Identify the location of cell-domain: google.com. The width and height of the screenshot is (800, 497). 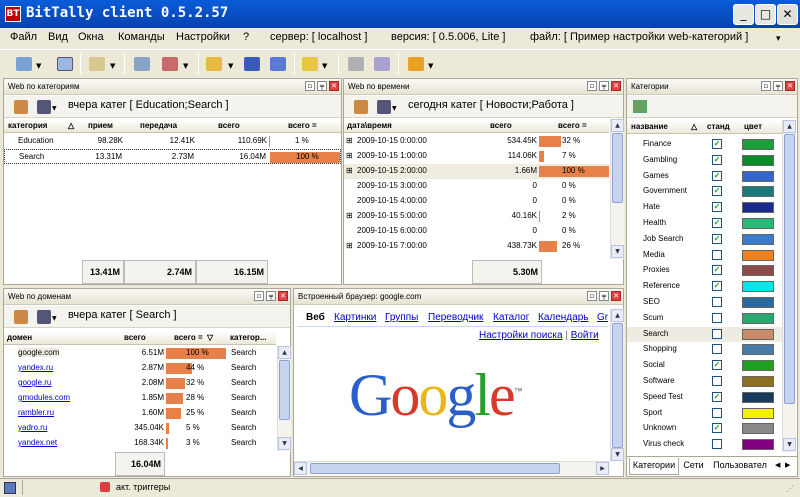
(39, 352).